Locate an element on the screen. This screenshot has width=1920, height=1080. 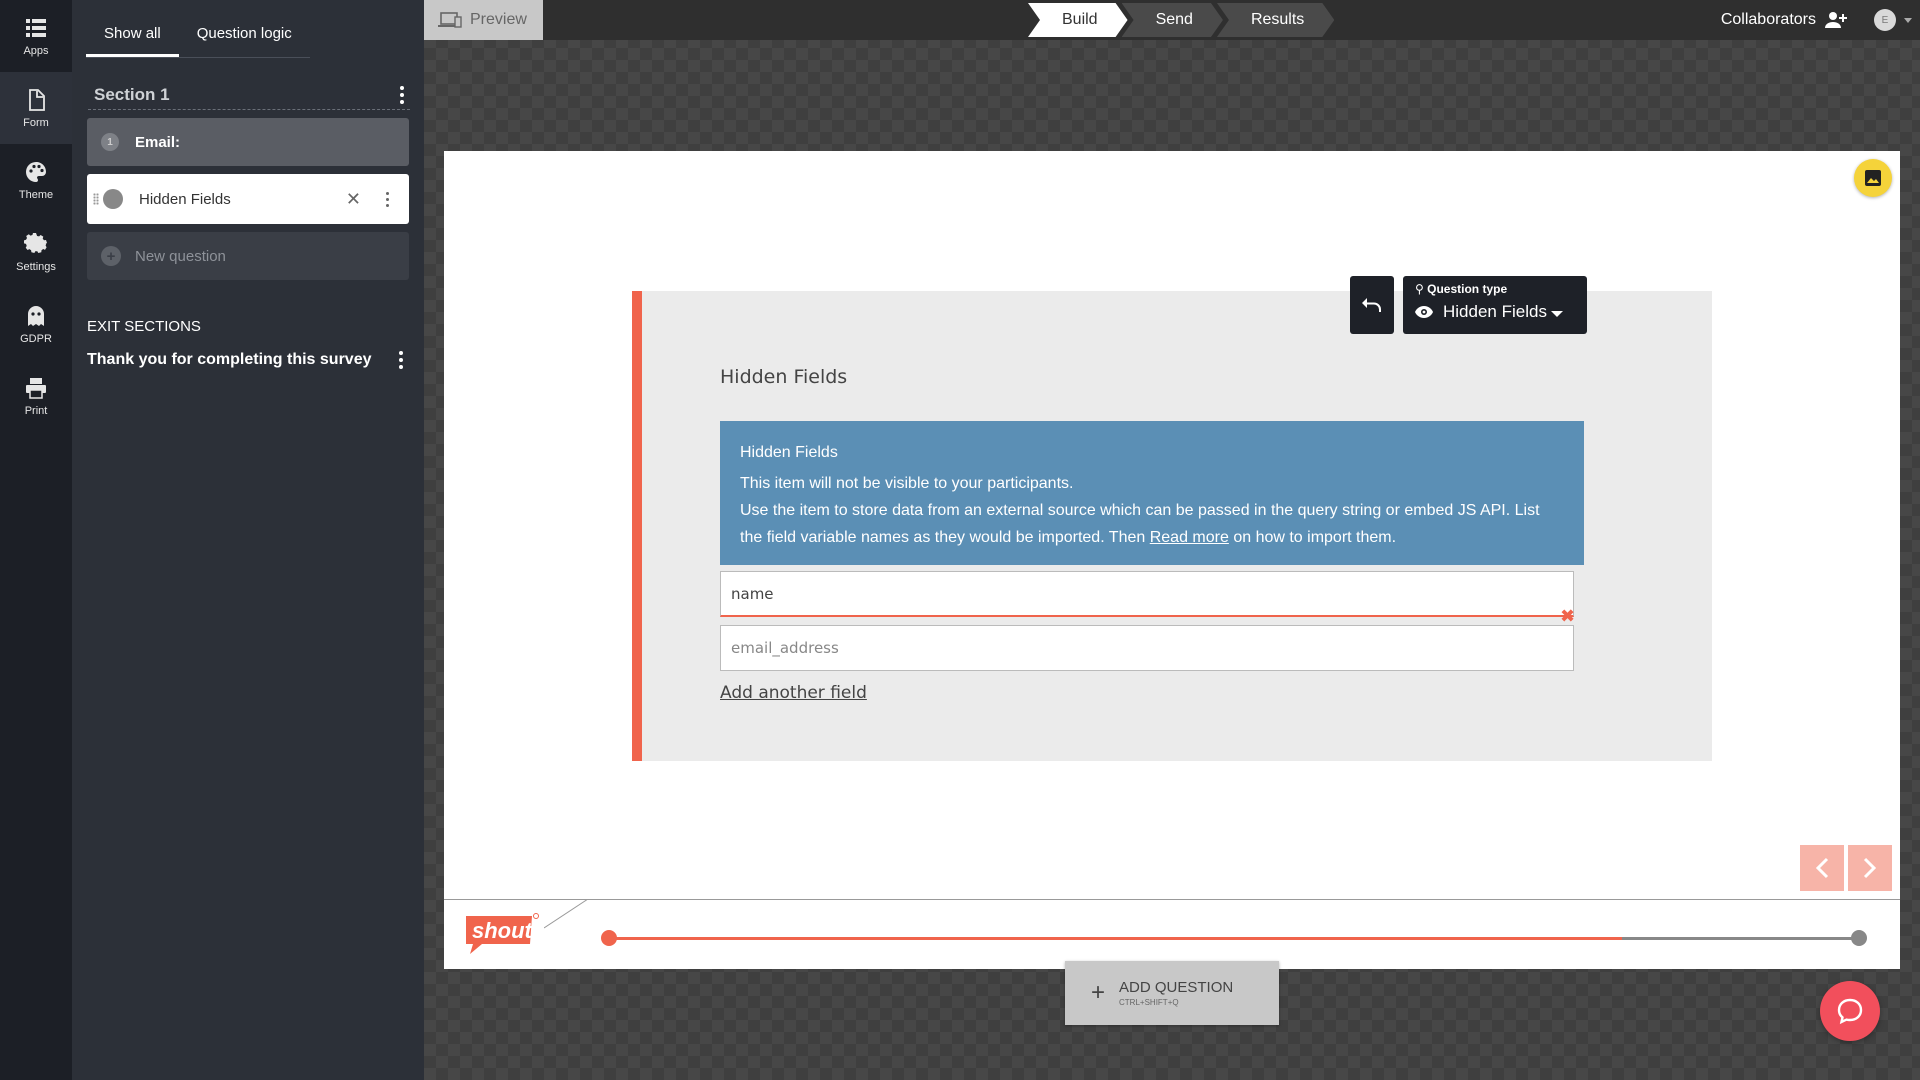
progress-start-dot is located at coordinates (609, 938).